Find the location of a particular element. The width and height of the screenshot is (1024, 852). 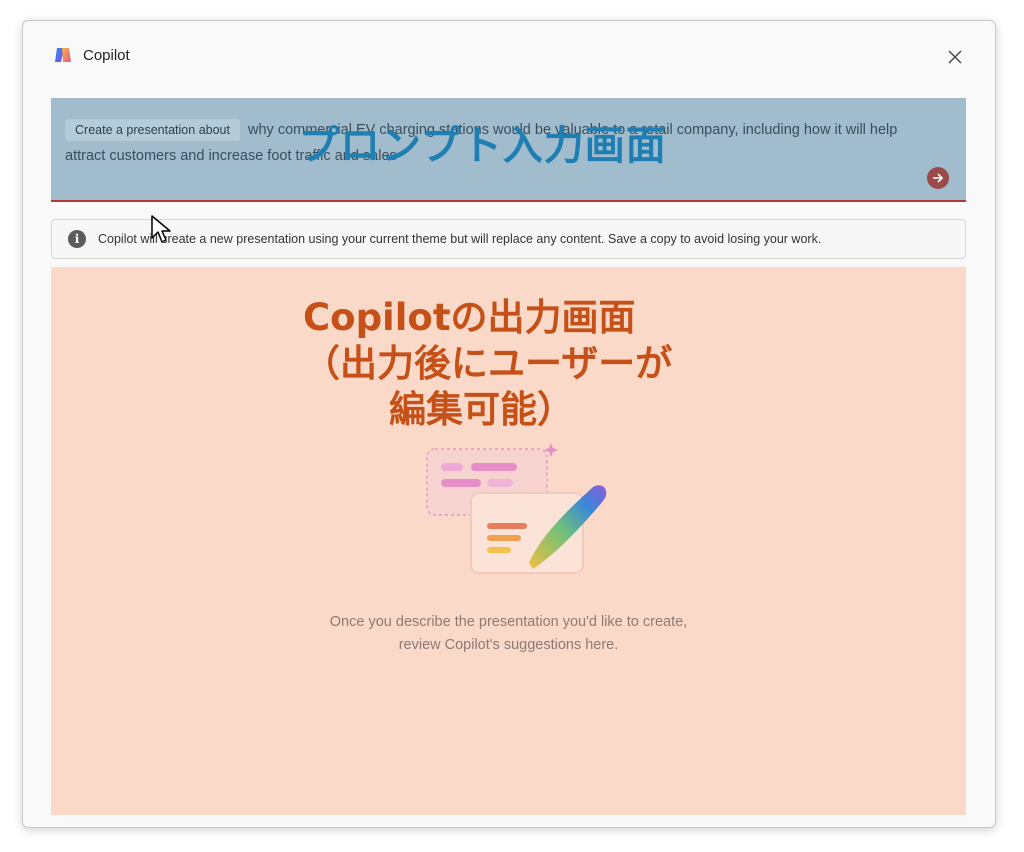

info-icon: i is located at coordinates (77, 239).